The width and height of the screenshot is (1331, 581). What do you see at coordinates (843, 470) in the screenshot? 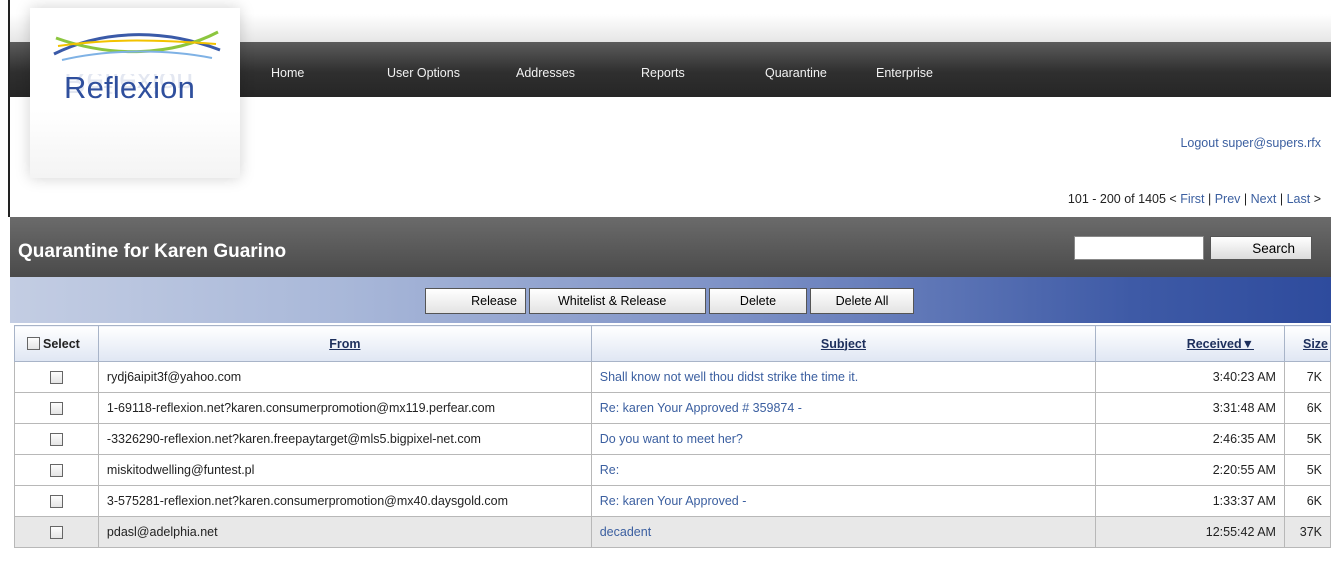
I see `row-subject-cell: Re:` at bounding box center [843, 470].